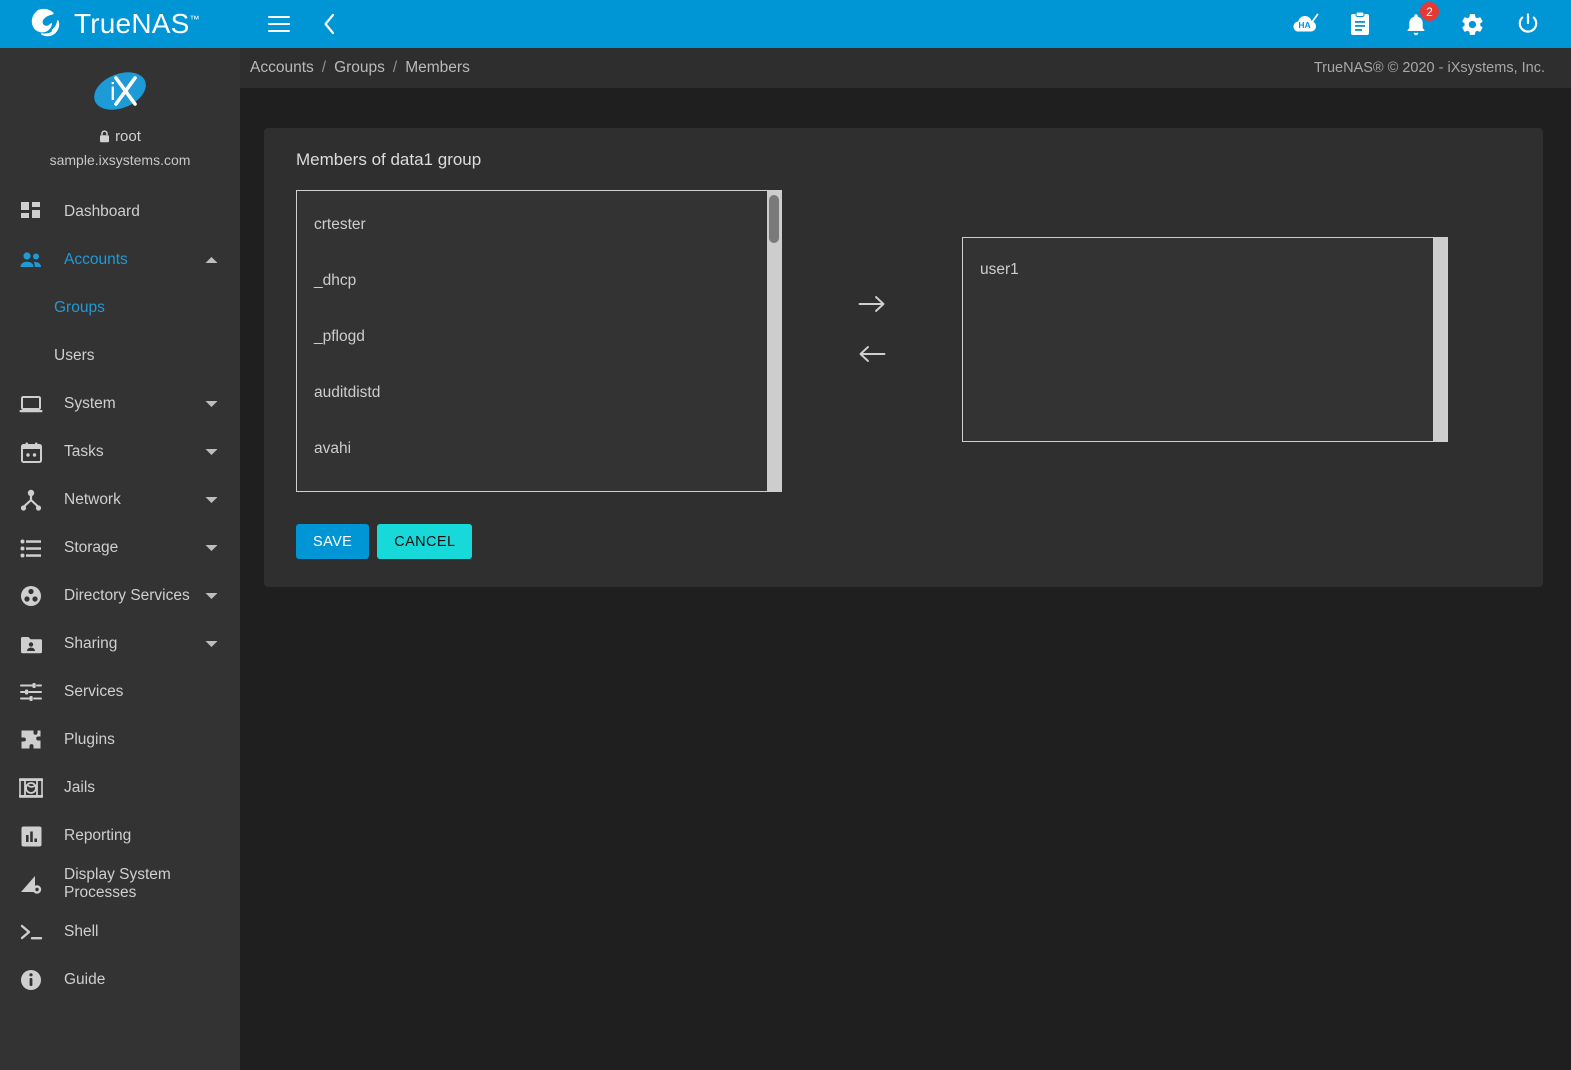 This screenshot has width=1571, height=1070. I want to click on sidebar-item-label: Shell, so click(81, 931).